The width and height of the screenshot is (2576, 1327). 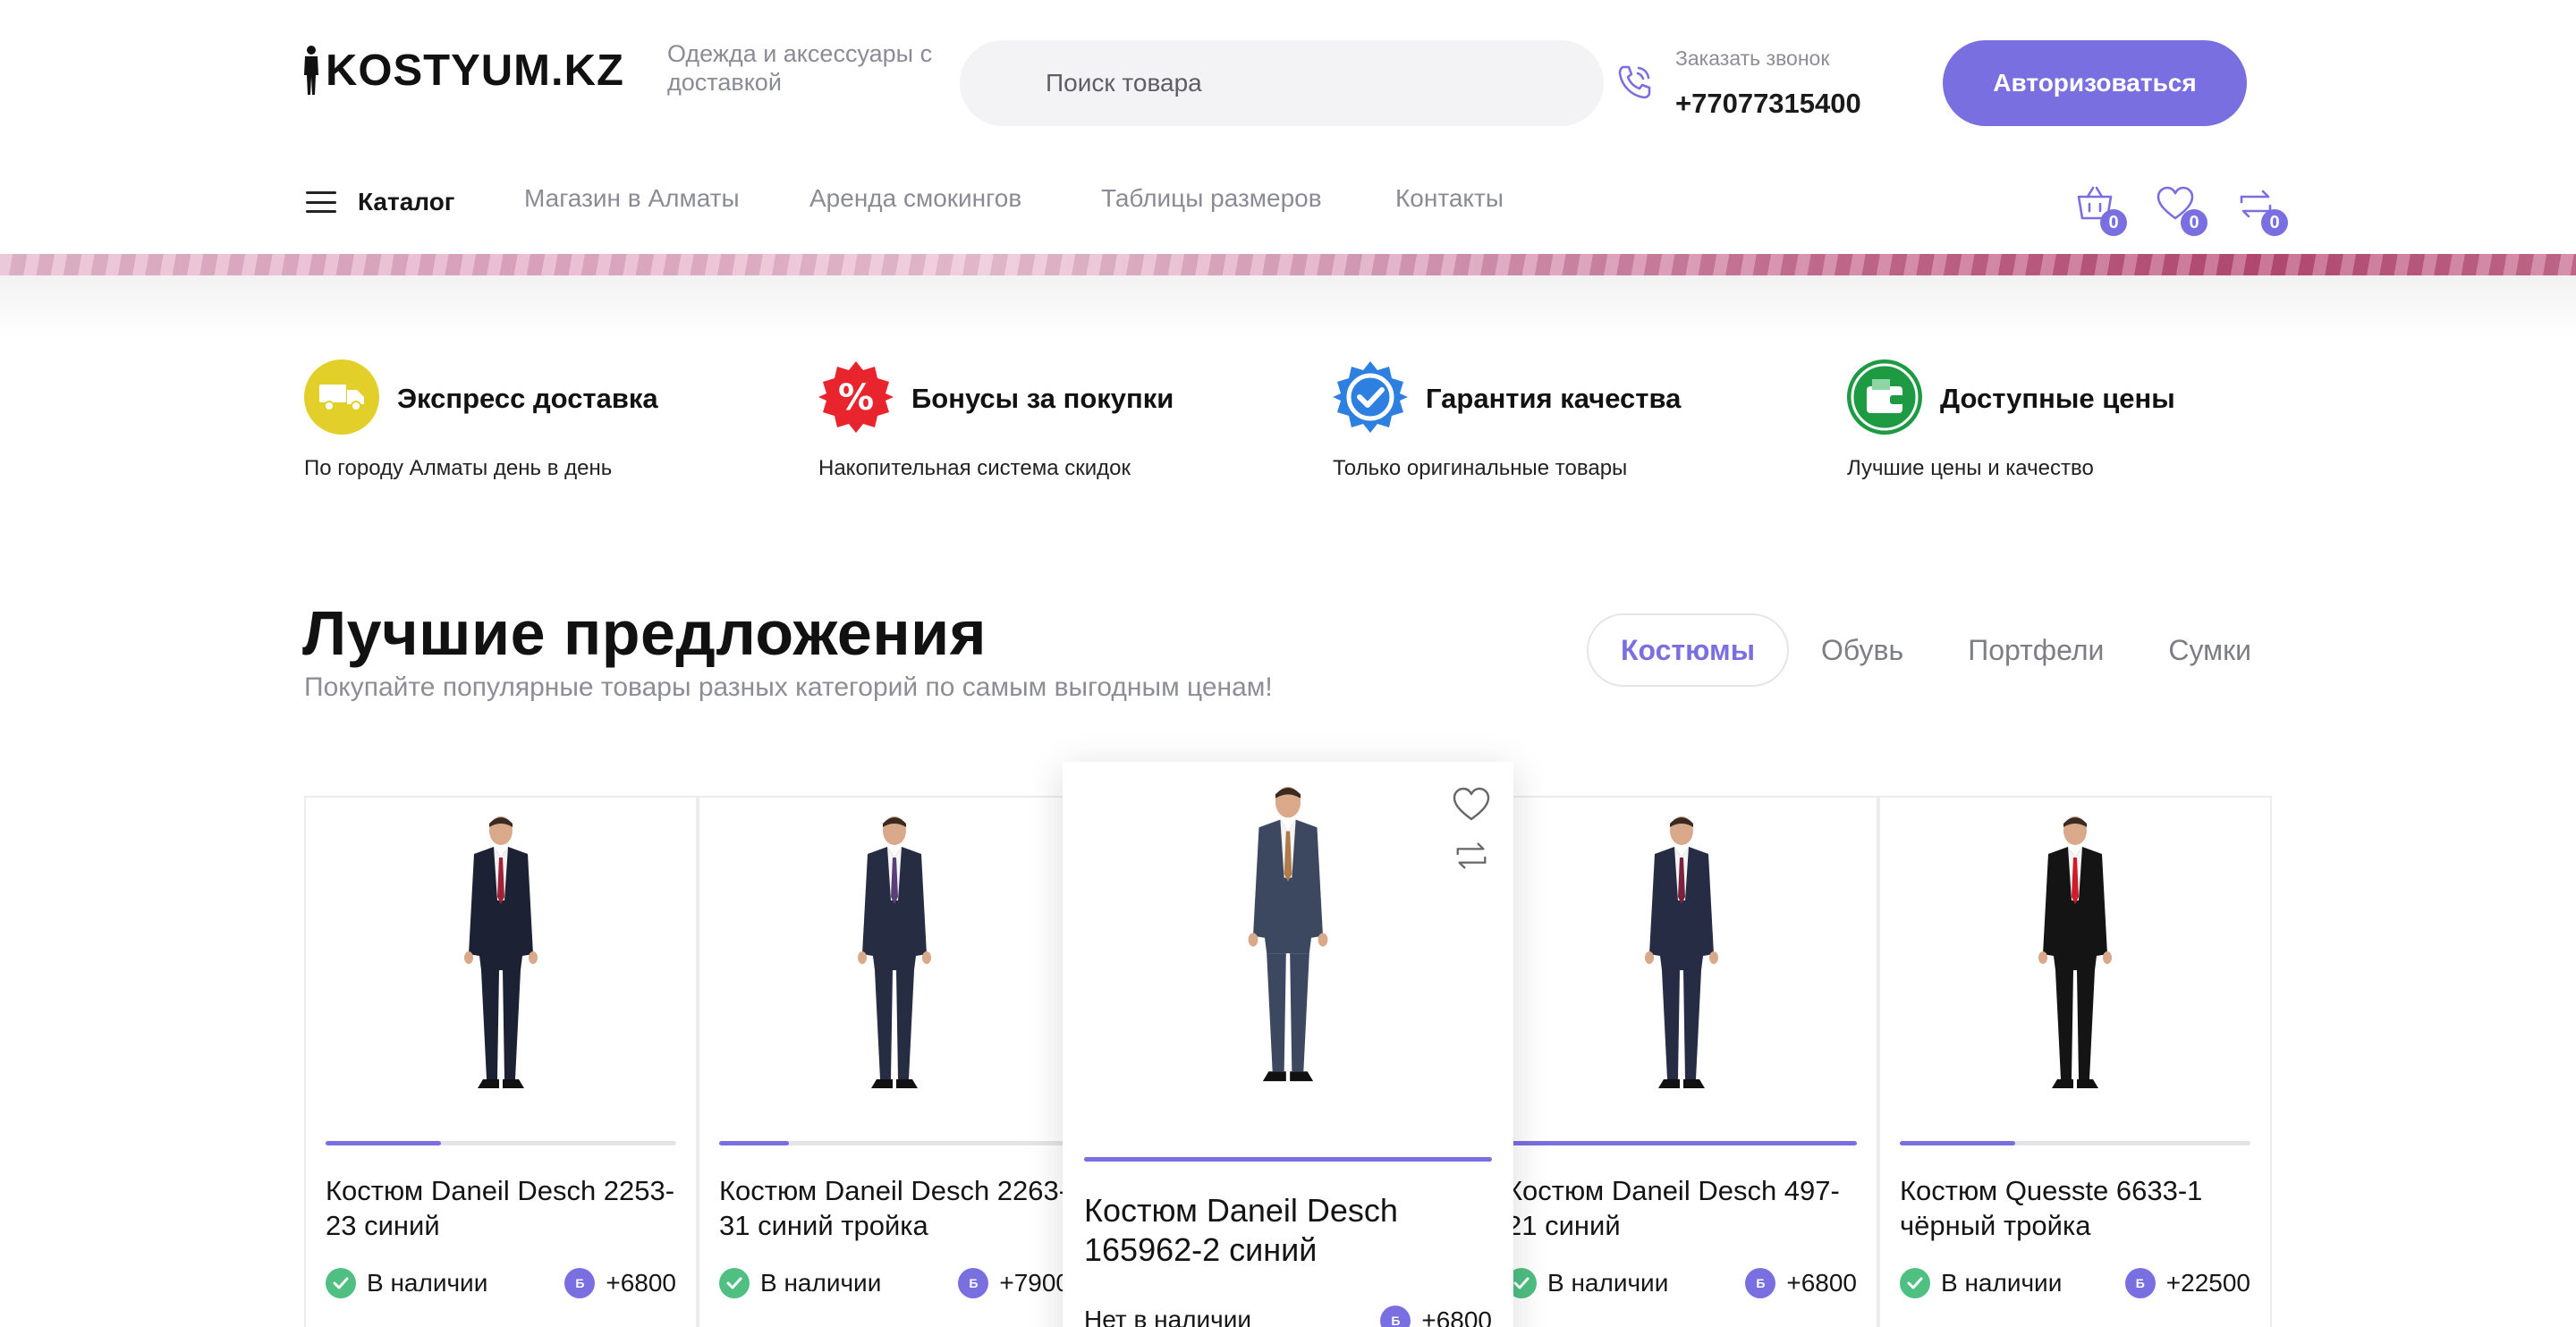 I want to click on feature-affordable-prices: Доступные цены Лучшие цены и качество, so click(x=2097, y=419).